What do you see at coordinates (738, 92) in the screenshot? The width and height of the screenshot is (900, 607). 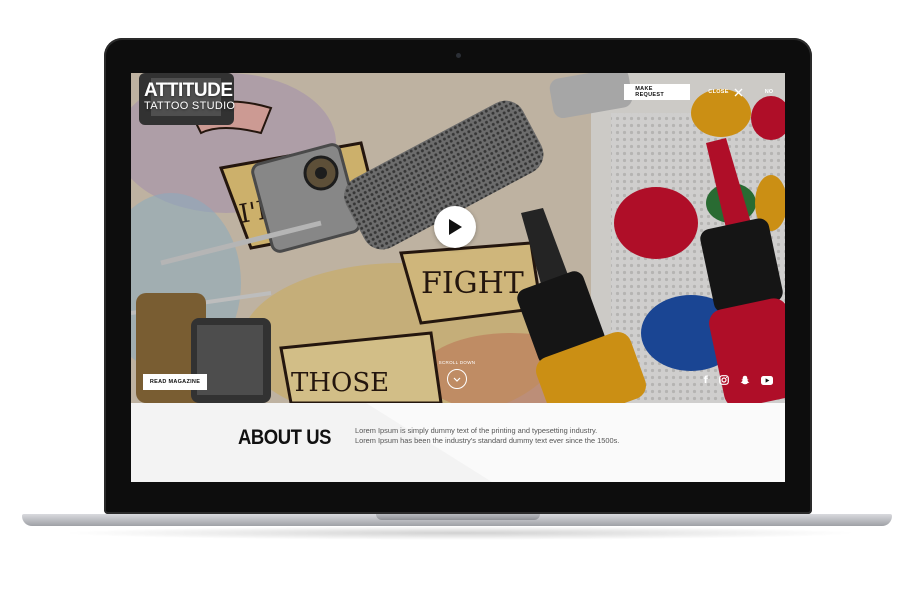 I see `close-icon` at bounding box center [738, 92].